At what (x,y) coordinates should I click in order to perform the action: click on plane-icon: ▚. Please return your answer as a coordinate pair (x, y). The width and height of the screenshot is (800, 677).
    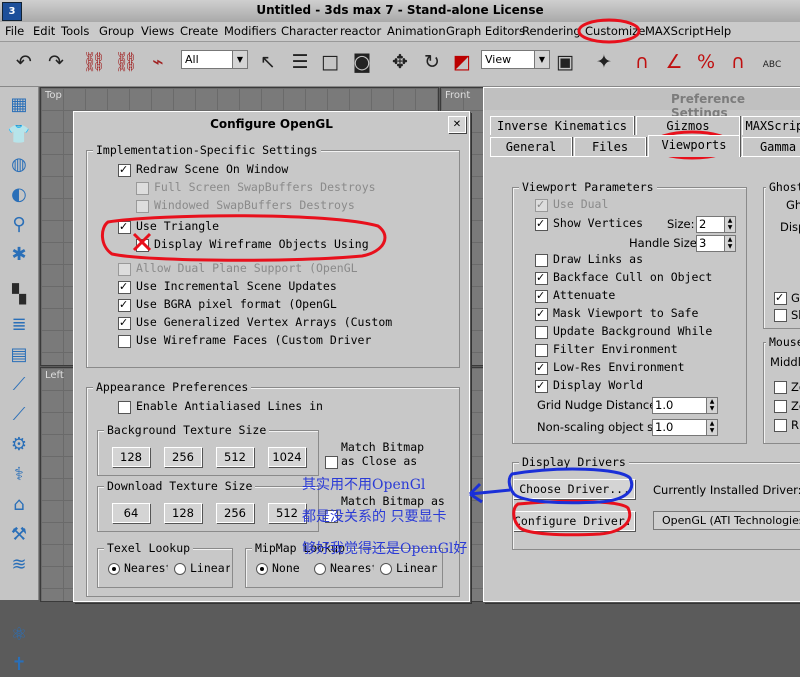
    Looking at the image, I should click on (19, 295).